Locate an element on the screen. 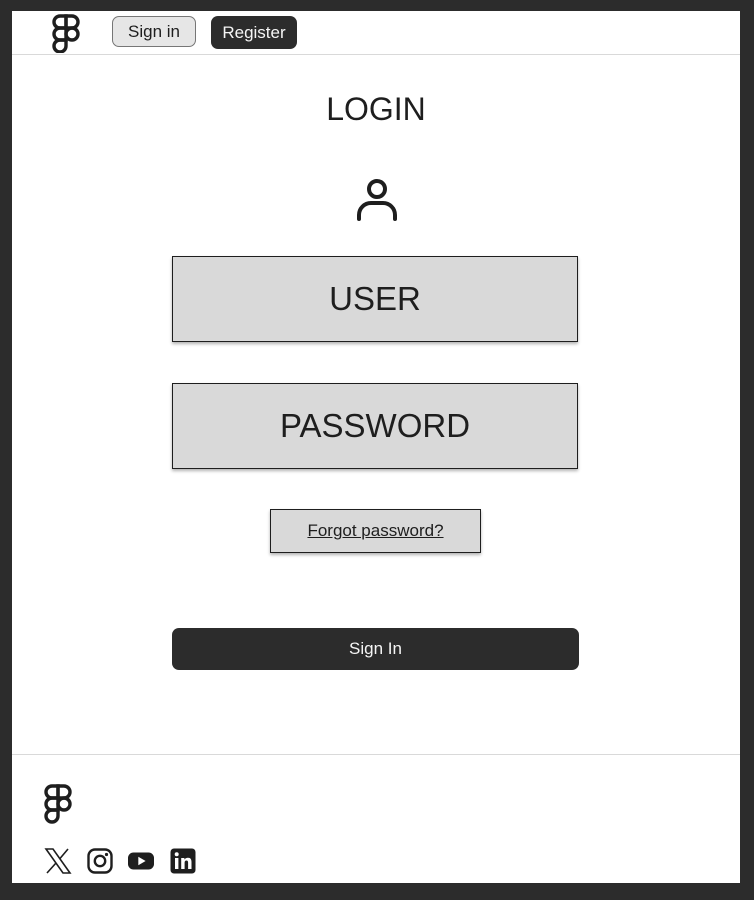  x-icon is located at coordinates (58, 861).